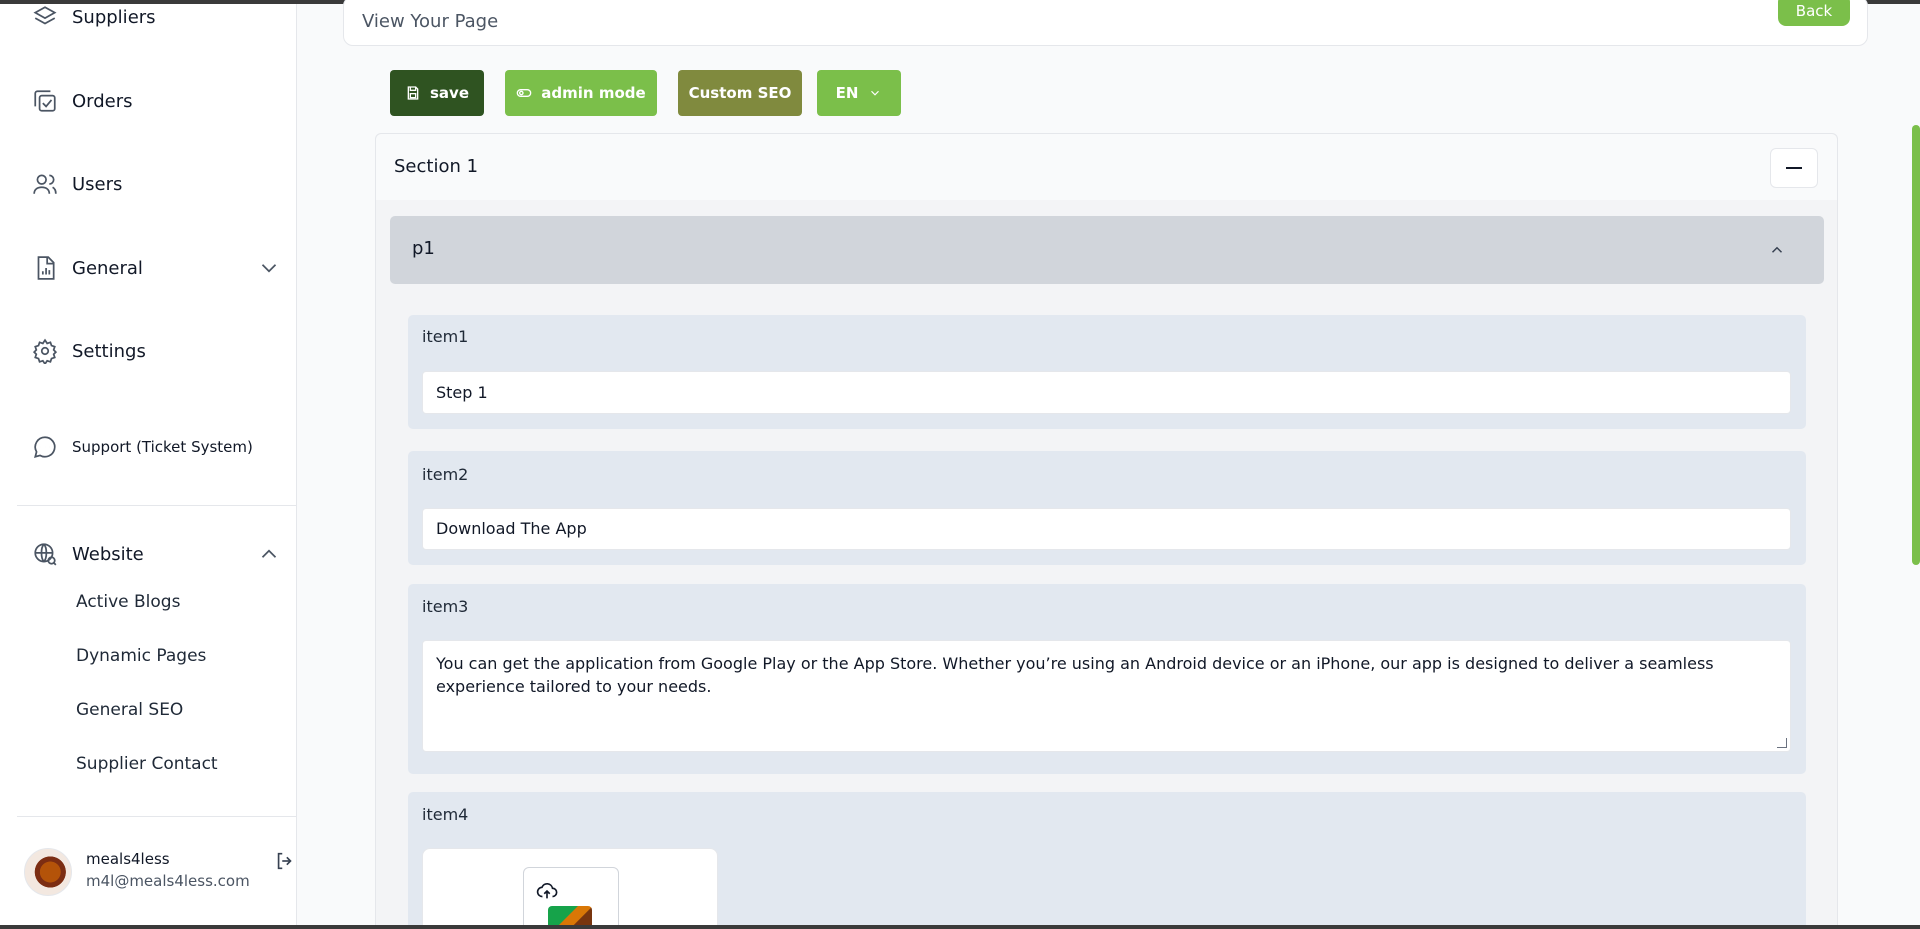  What do you see at coordinates (593, 93) in the screenshot?
I see `admin-mode-label: admin mode` at bounding box center [593, 93].